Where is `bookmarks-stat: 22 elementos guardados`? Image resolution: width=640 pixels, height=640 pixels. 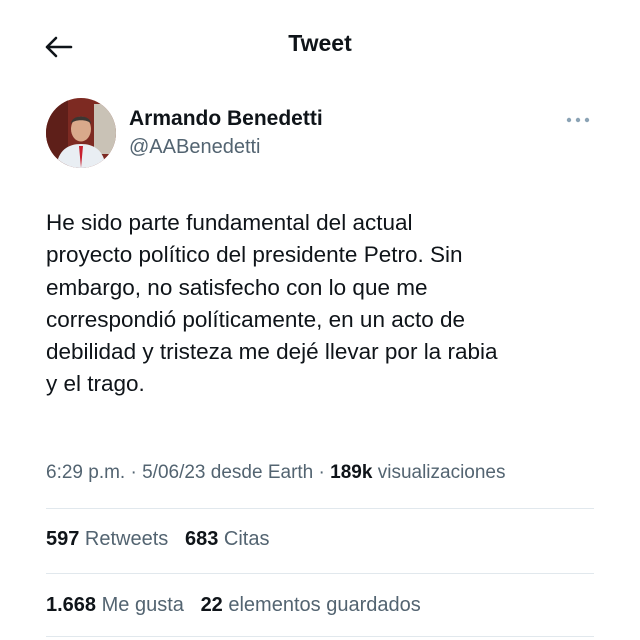
bookmarks-stat: 22 elementos guardados is located at coordinates (311, 605).